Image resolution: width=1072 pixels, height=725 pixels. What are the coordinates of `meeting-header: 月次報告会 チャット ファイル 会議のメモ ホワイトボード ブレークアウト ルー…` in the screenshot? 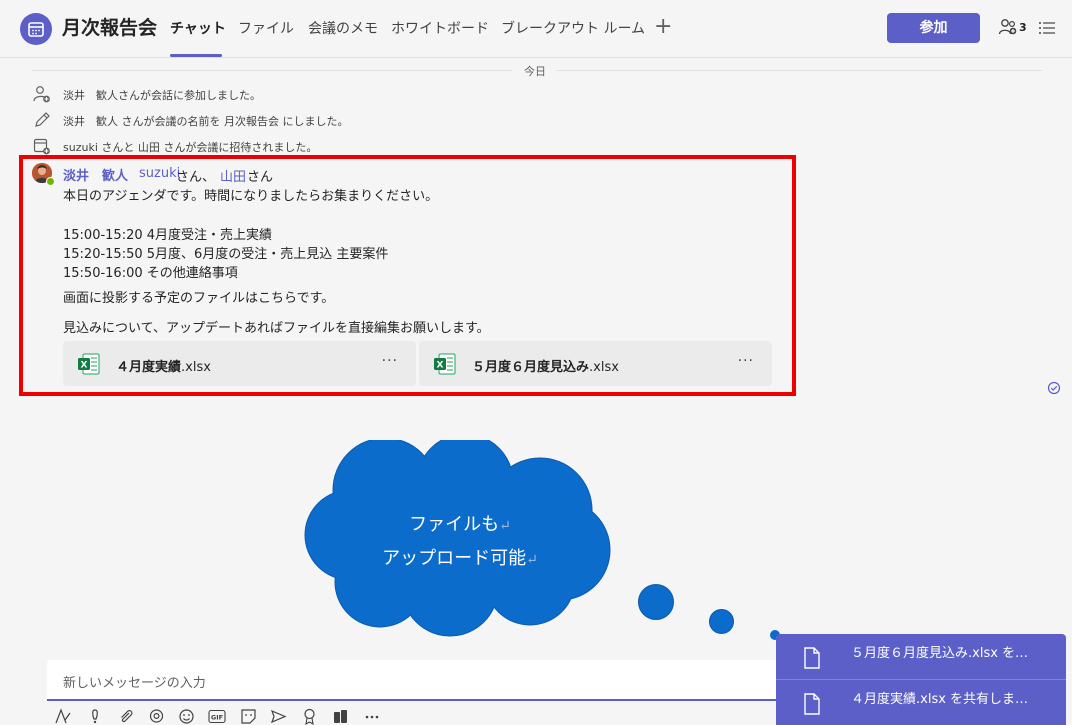 It's located at (536, 29).